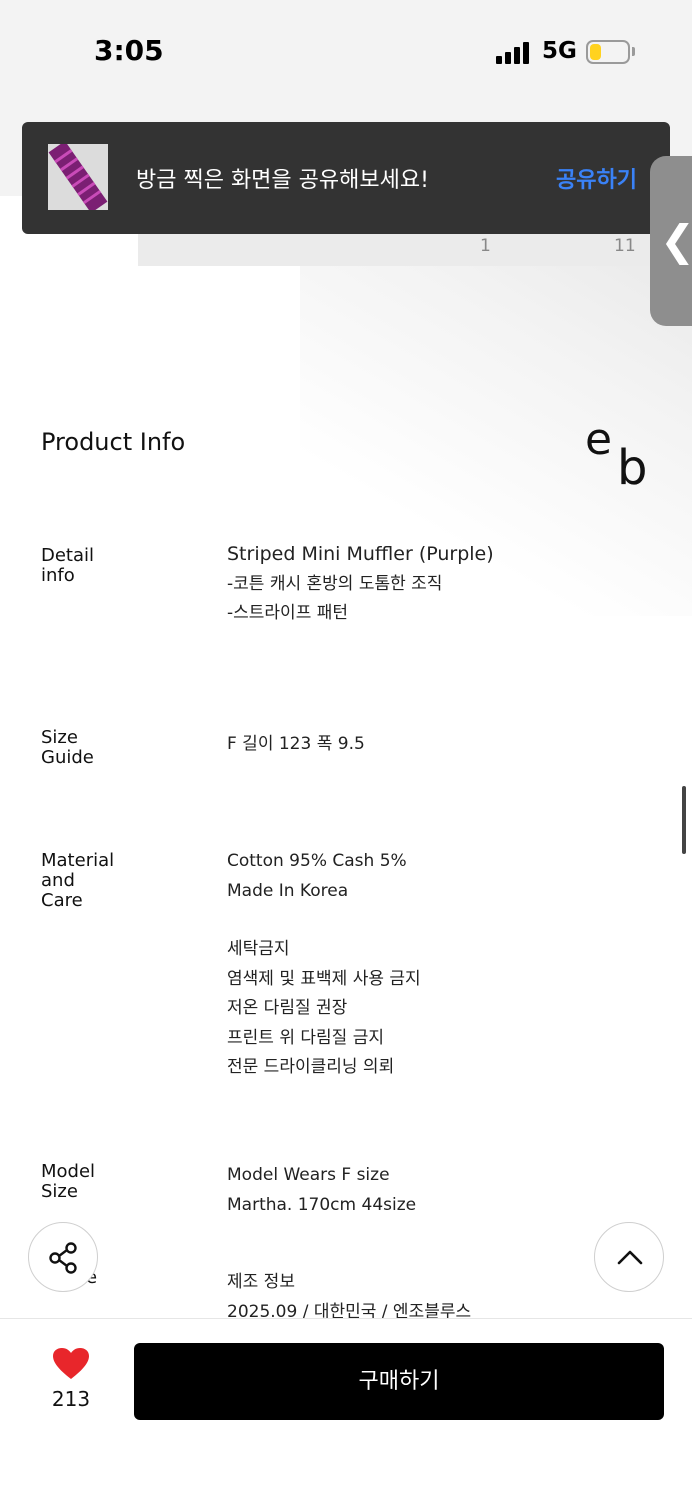  What do you see at coordinates (288, 613) in the screenshot?
I see `value-line: -스트라이프 패턴` at bounding box center [288, 613].